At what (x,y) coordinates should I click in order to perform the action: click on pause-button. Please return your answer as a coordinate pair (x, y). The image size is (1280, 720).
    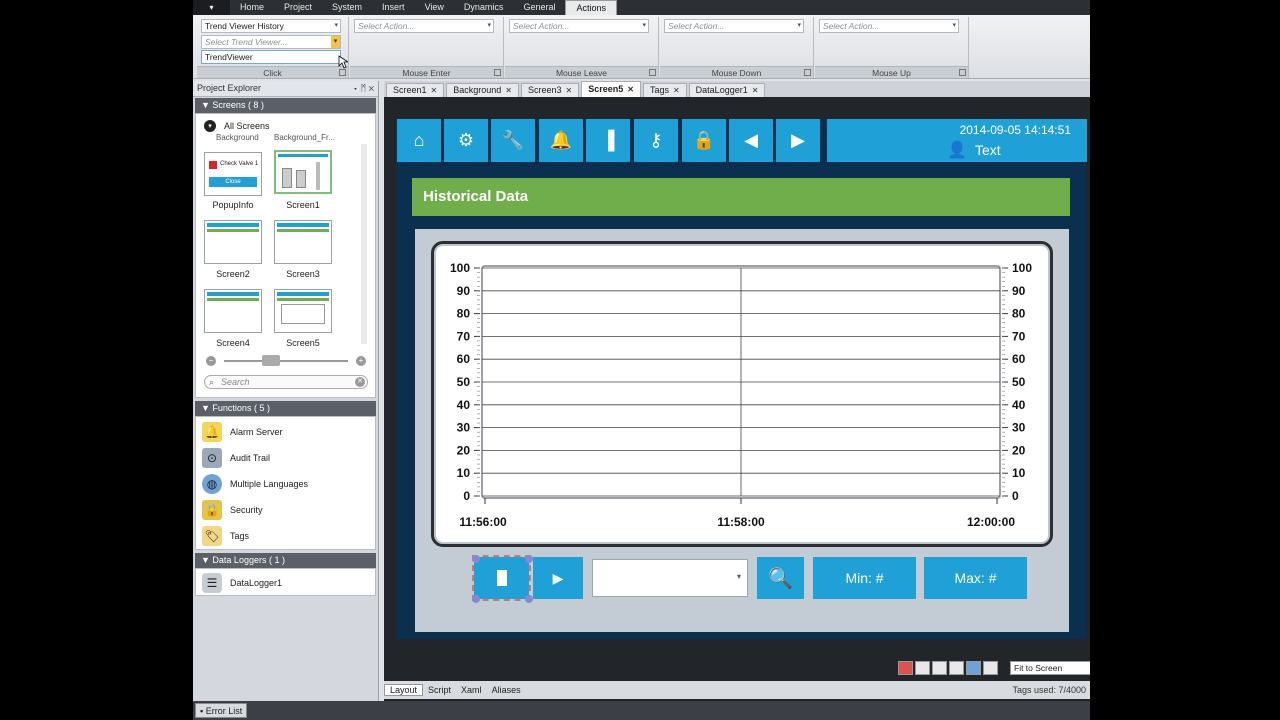
    Looking at the image, I should click on (501, 578).